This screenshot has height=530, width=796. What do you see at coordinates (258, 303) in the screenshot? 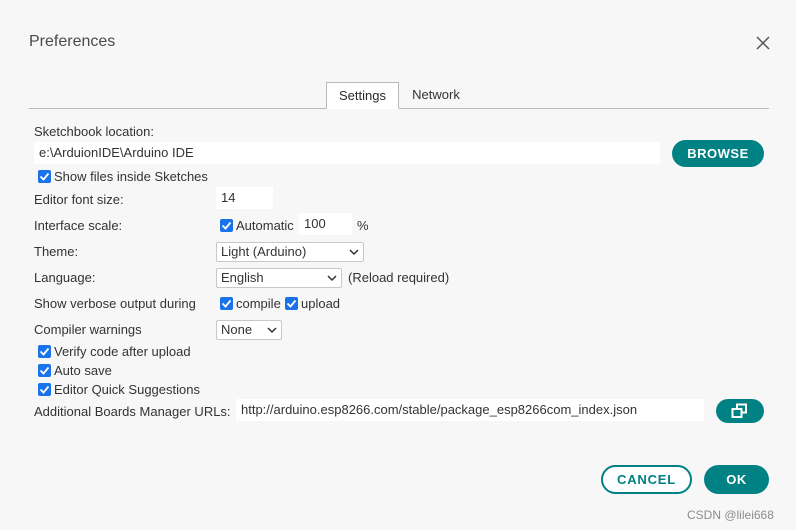
I see `verbose-compile-label: compile` at bounding box center [258, 303].